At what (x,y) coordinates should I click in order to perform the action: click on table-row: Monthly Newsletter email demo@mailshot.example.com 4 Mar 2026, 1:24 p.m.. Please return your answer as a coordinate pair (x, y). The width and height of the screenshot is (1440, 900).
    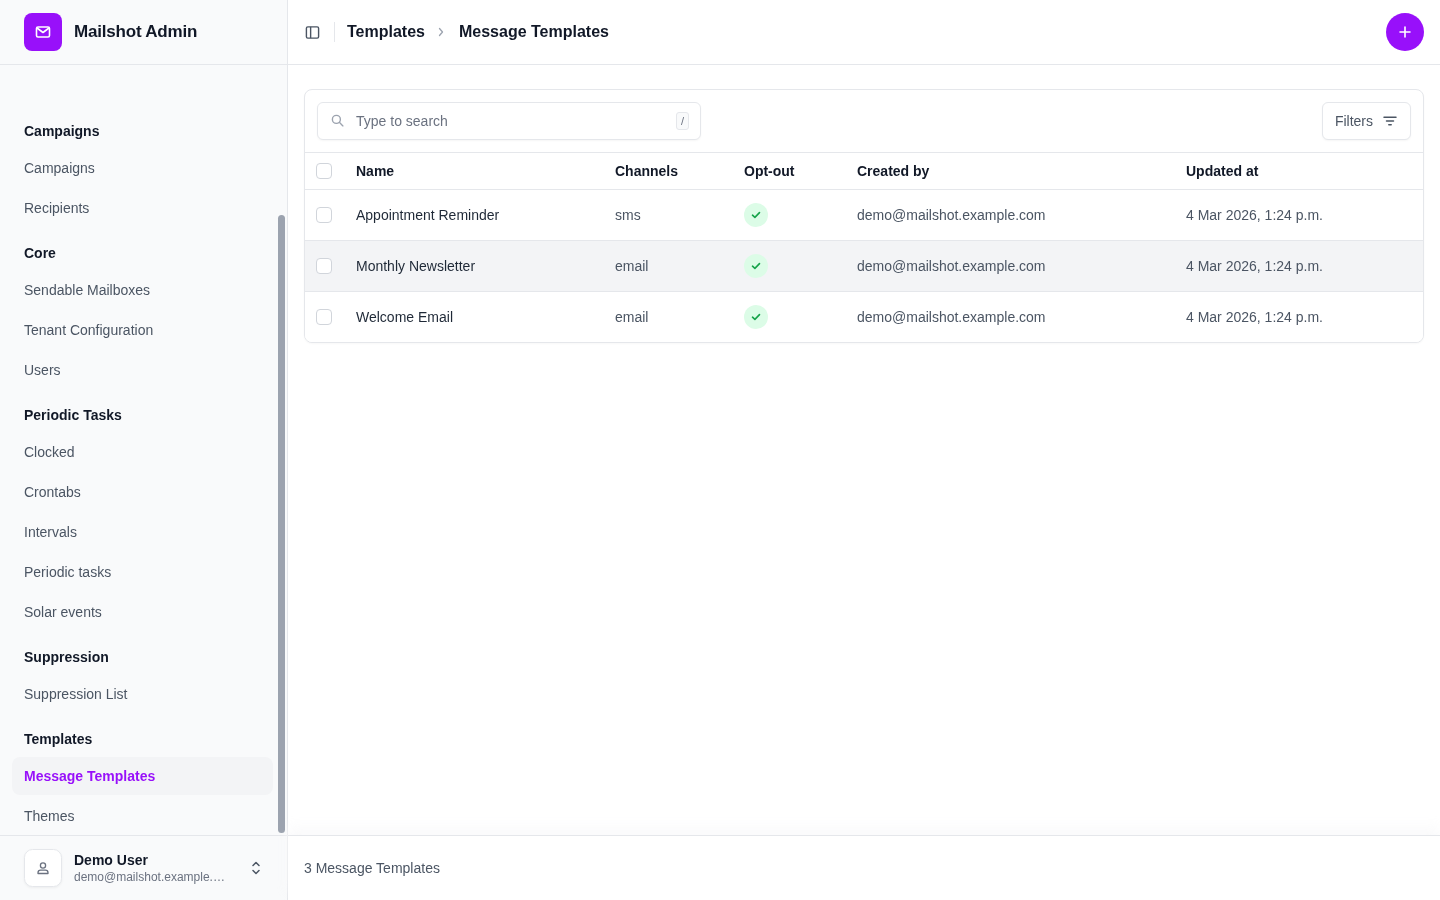
    Looking at the image, I should click on (864, 266).